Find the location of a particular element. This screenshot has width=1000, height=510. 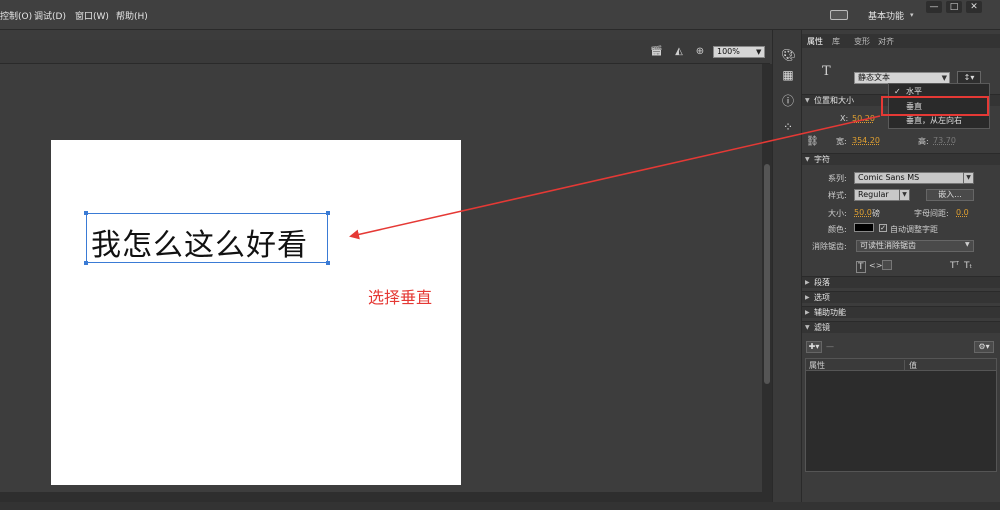

section-filters: ▼ 滤镜 is located at coordinates (901, 327).